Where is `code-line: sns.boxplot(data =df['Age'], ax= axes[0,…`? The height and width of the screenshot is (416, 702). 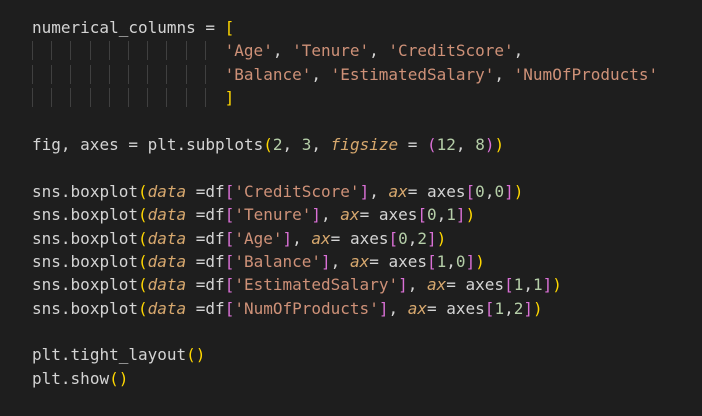 code-line: sns.boxplot(data =df['Age'], ax= axes[0,… is located at coordinates (345, 238).